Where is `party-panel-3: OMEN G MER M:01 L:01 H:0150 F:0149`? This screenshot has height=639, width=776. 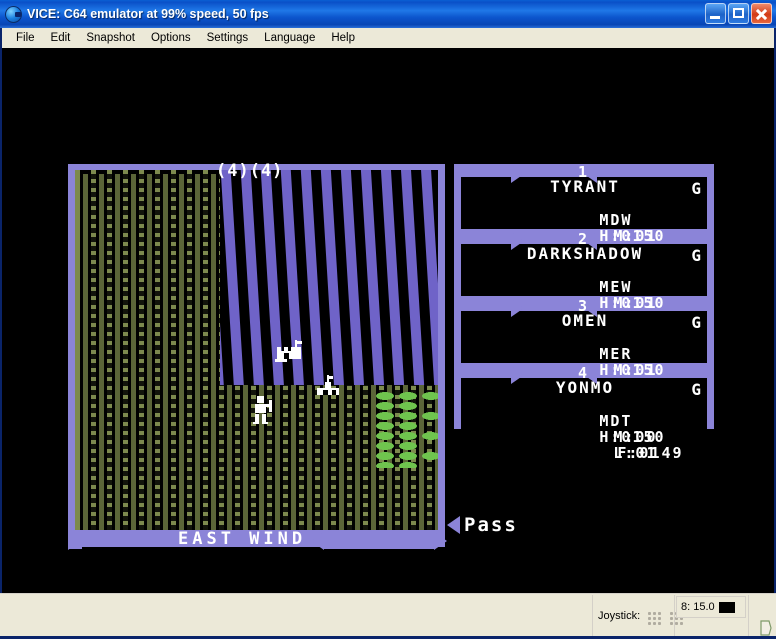 party-panel-3: OMEN G MER M:01 L:01 H:0150 F:0149 is located at coordinates (584, 352).